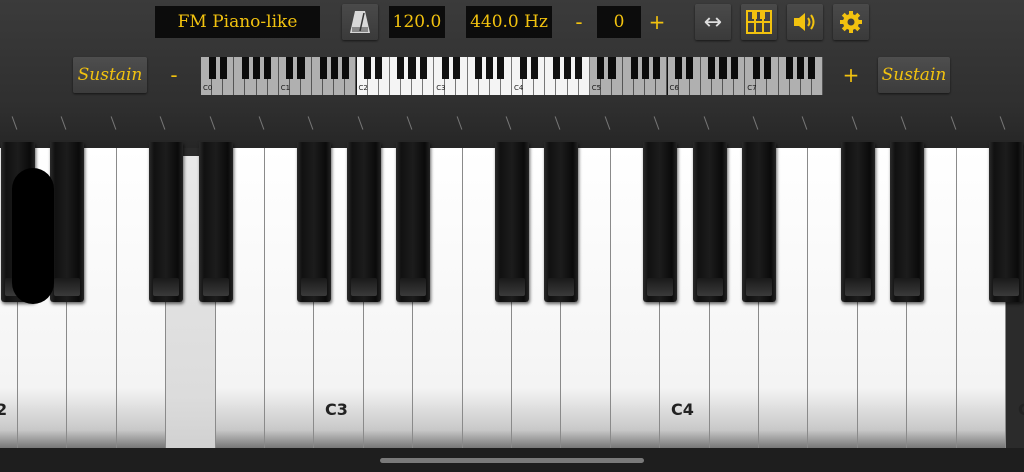 This screenshot has width=1024, height=472. Describe the element at coordinates (512, 460) in the screenshot. I see `home-indicator` at that location.